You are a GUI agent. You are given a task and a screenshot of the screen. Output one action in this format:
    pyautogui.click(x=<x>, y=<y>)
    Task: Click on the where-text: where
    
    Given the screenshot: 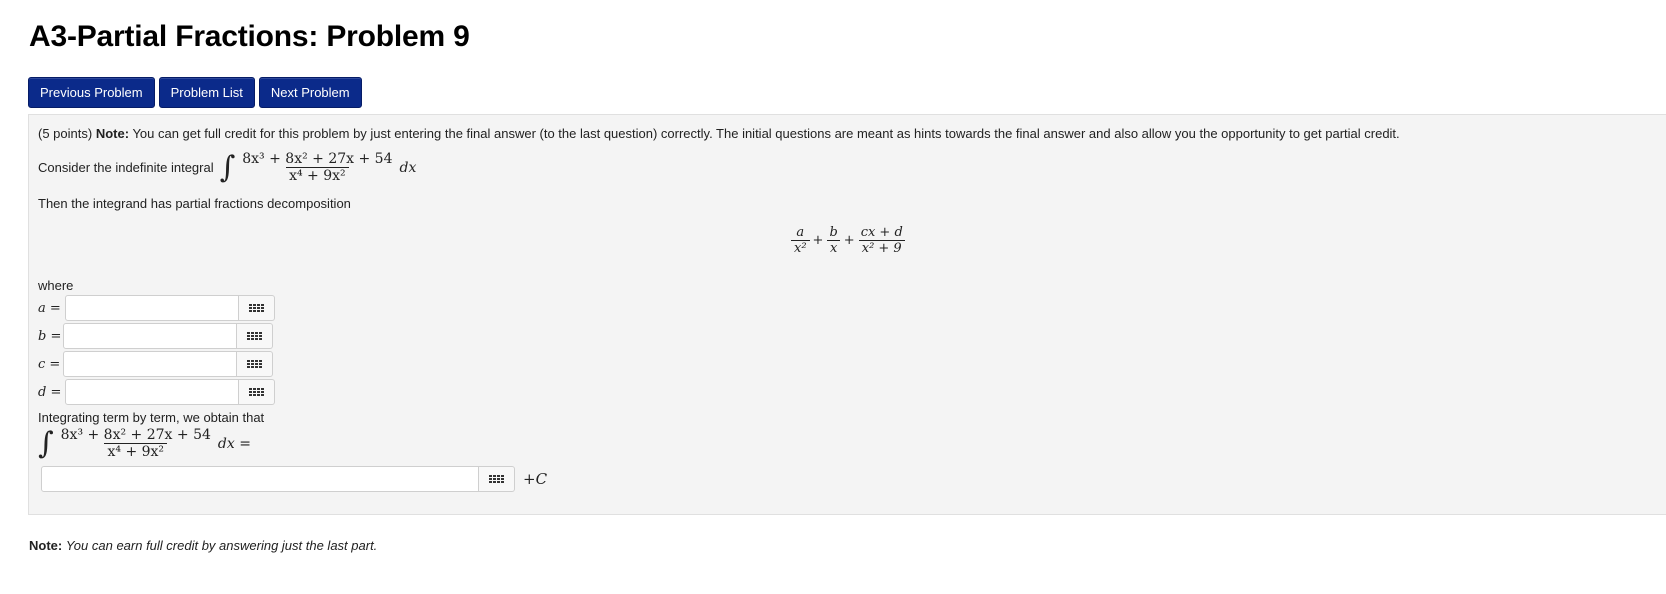 What is the action you would take?
    pyautogui.click(x=56, y=285)
    